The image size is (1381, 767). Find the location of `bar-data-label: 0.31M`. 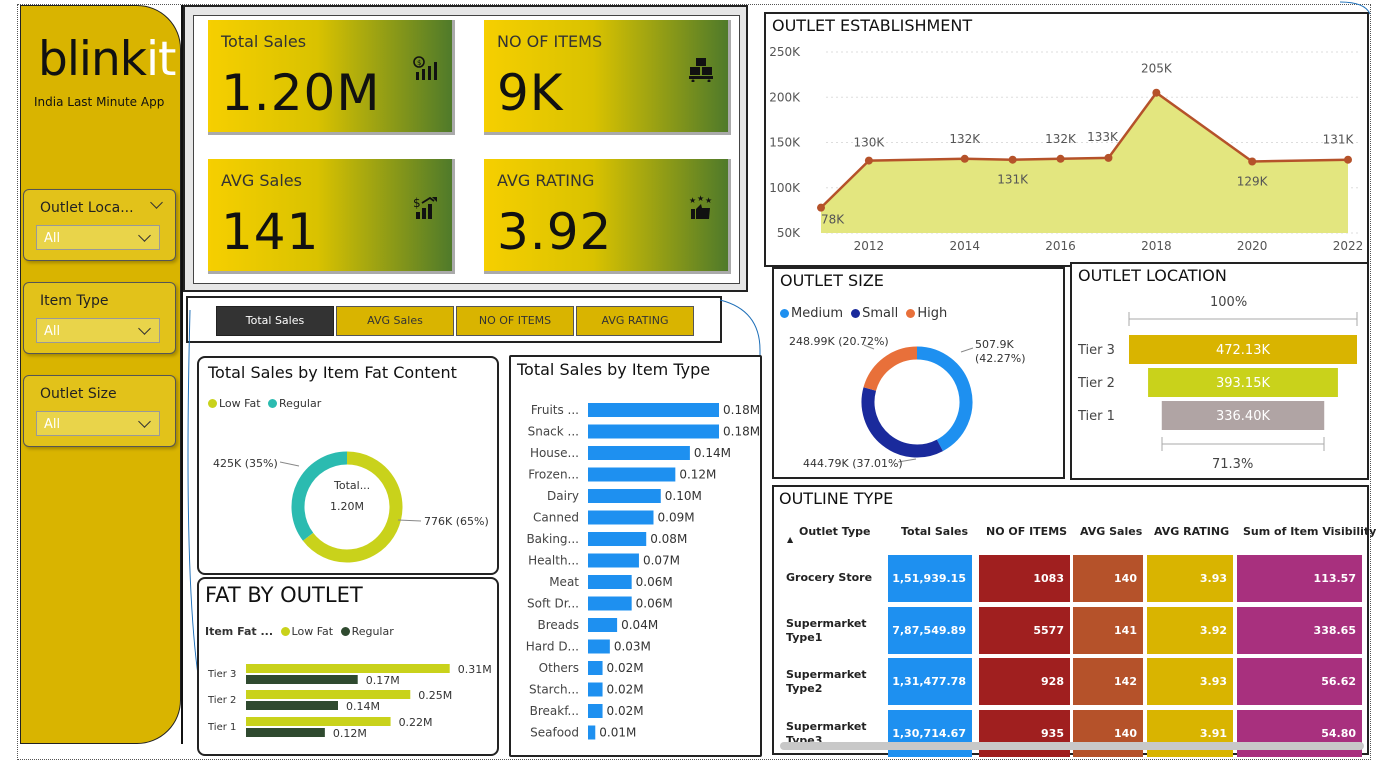

bar-data-label: 0.31M is located at coordinates (475, 669).